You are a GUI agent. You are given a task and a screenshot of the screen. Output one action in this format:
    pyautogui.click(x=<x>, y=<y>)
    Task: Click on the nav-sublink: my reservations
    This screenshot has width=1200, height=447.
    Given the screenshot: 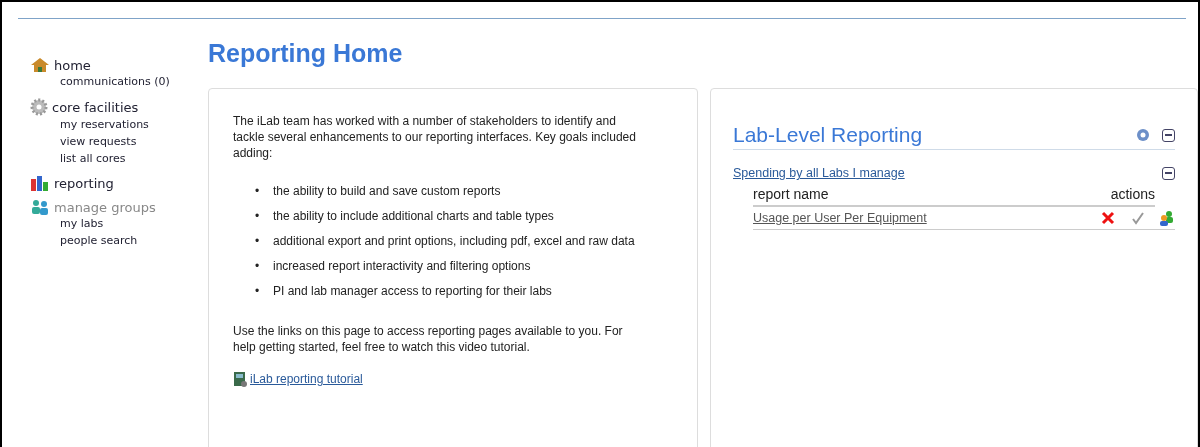 What is the action you would take?
    pyautogui.click(x=104, y=124)
    